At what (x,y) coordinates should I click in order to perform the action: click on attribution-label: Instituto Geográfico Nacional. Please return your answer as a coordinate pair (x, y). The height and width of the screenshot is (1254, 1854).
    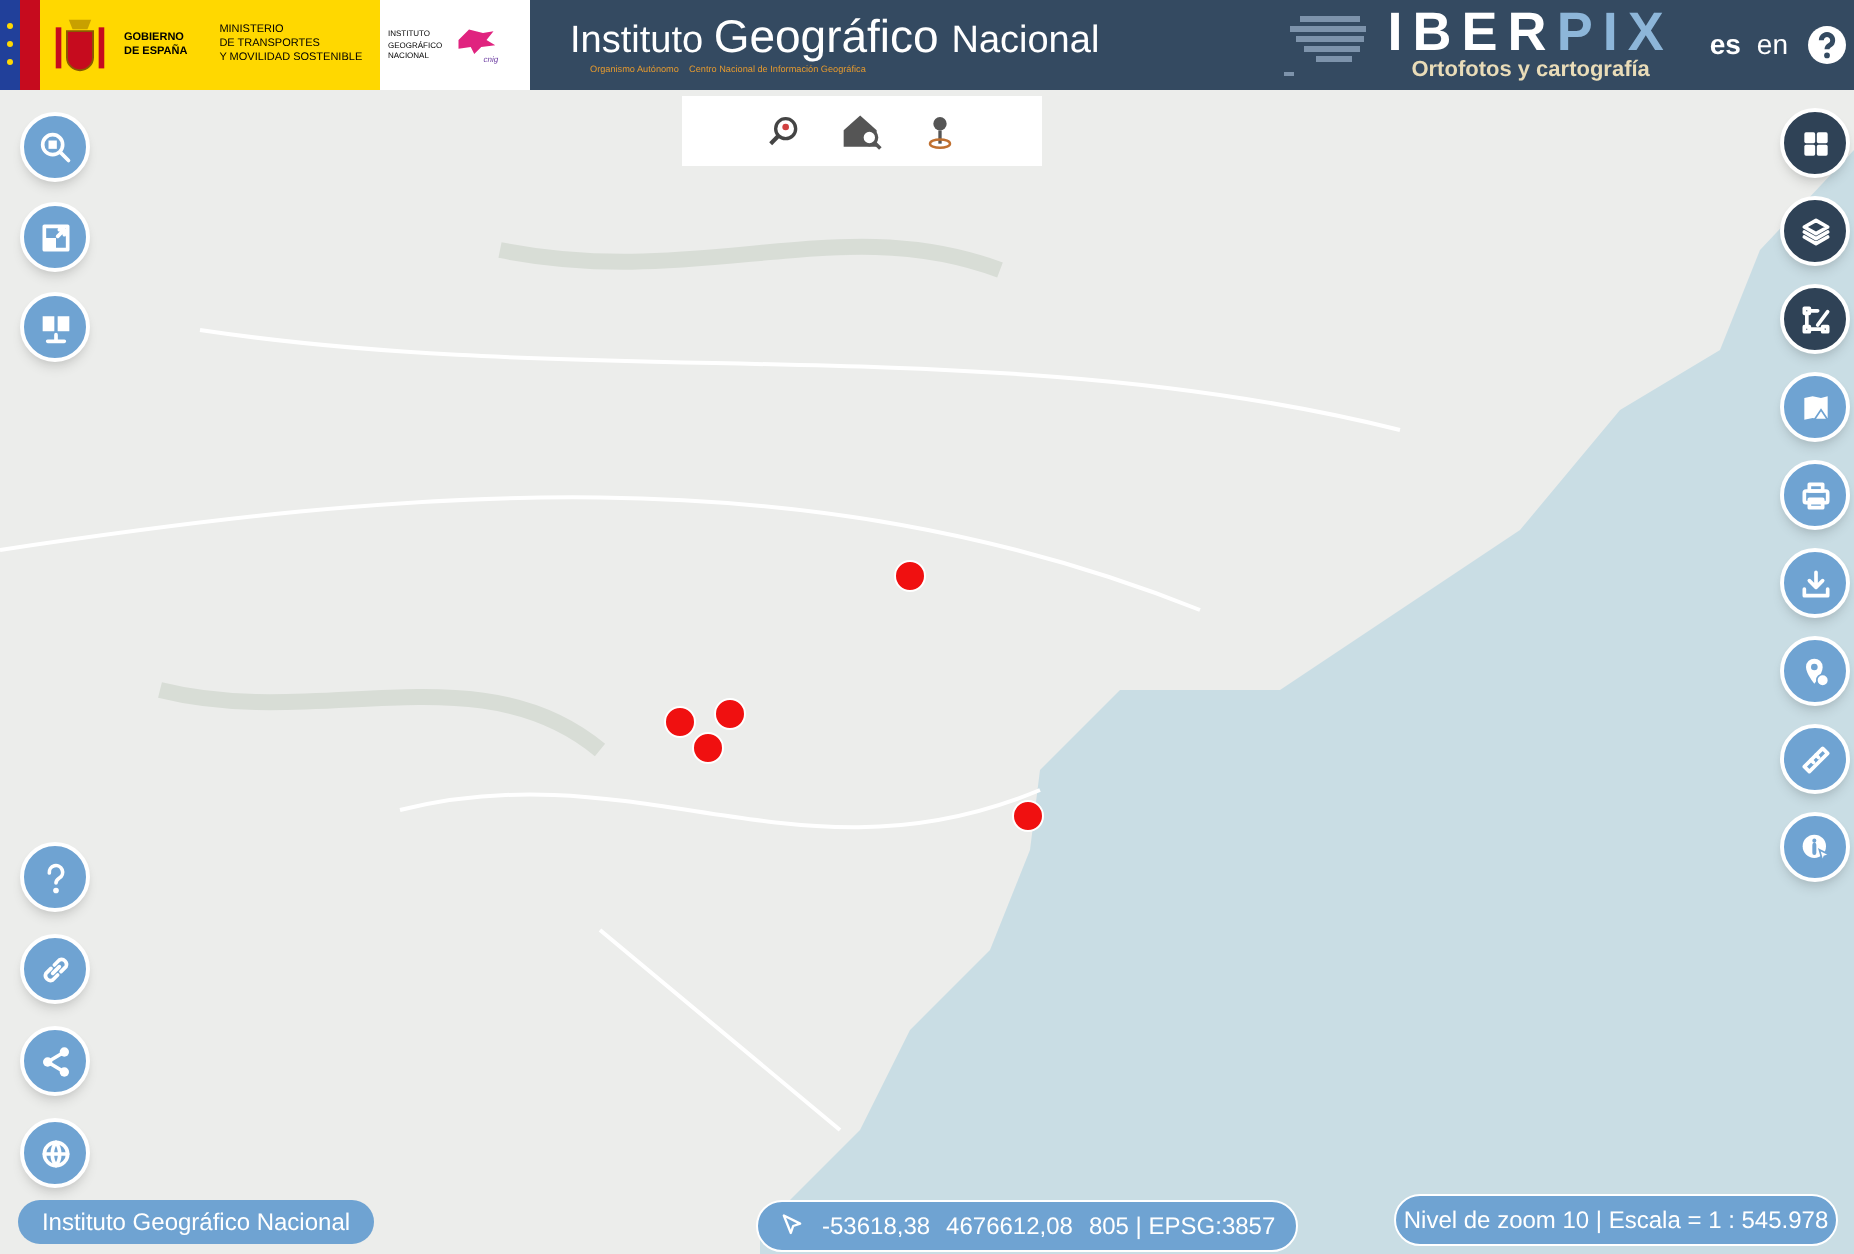
    Looking at the image, I should click on (196, 1222).